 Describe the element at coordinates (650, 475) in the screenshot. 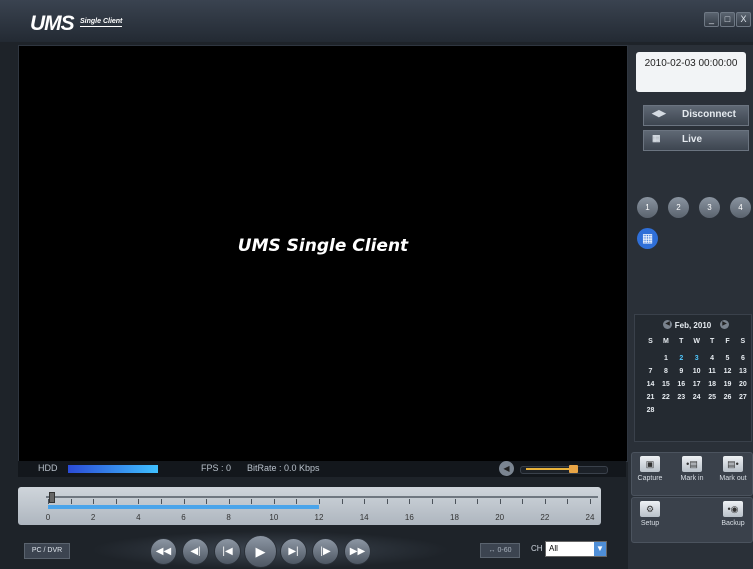

I see `capture-button: ▣ Capture` at that location.